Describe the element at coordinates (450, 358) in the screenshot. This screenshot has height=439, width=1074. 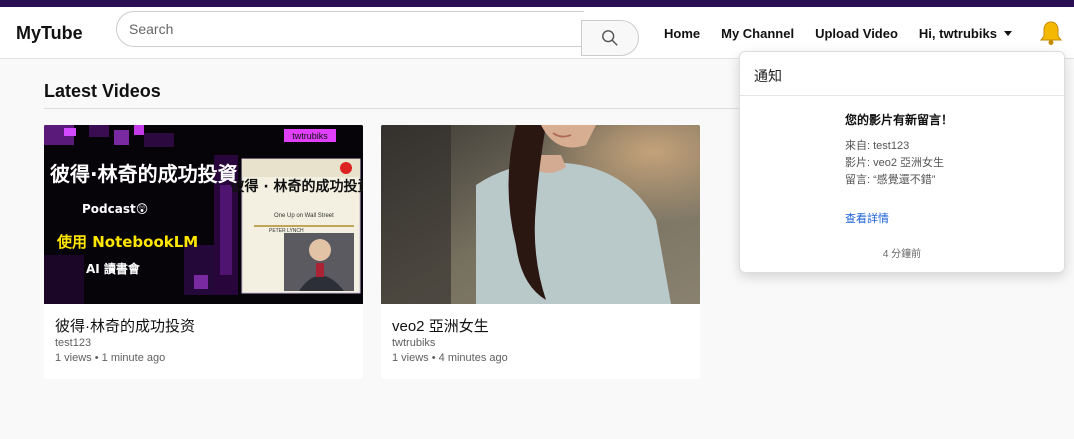
I see `video-meta: 1 views • 4 minutes ago` at that location.